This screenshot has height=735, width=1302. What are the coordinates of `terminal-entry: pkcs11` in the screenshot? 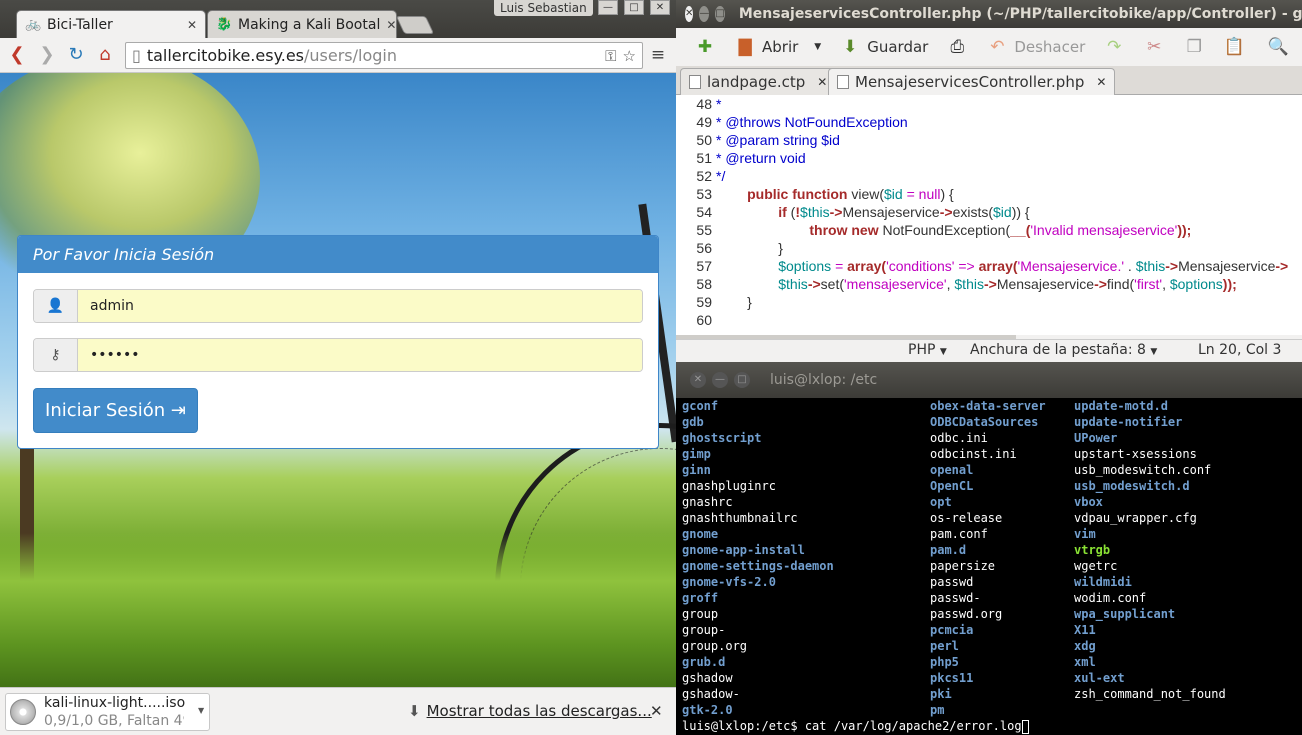 It's located at (952, 678).